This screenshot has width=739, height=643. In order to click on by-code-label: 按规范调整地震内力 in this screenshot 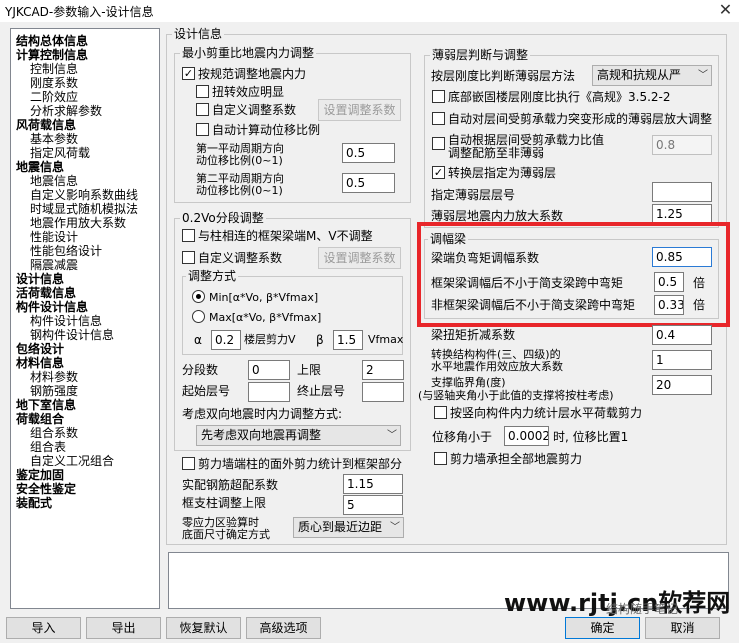, I will do `click(252, 74)`.